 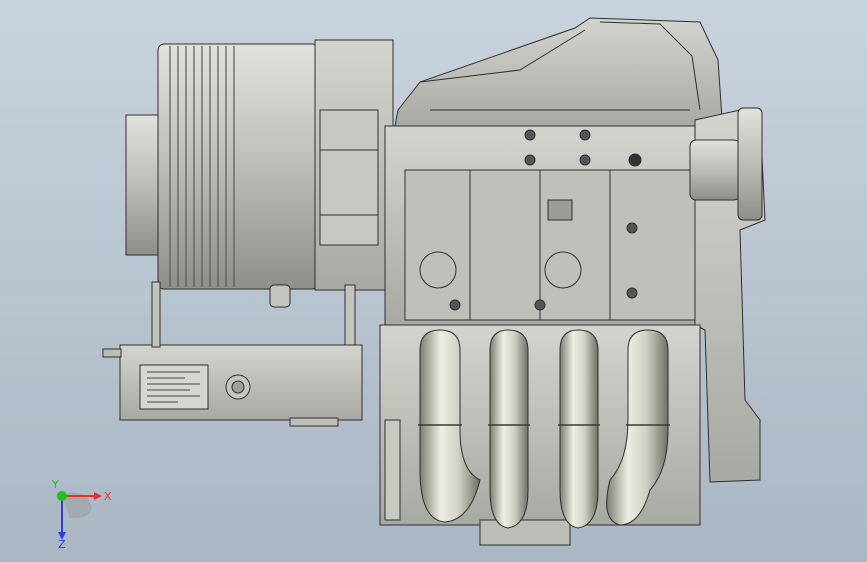 What do you see at coordinates (253, 314) in the screenshot?
I see `fittings` at bounding box center [253, 314].